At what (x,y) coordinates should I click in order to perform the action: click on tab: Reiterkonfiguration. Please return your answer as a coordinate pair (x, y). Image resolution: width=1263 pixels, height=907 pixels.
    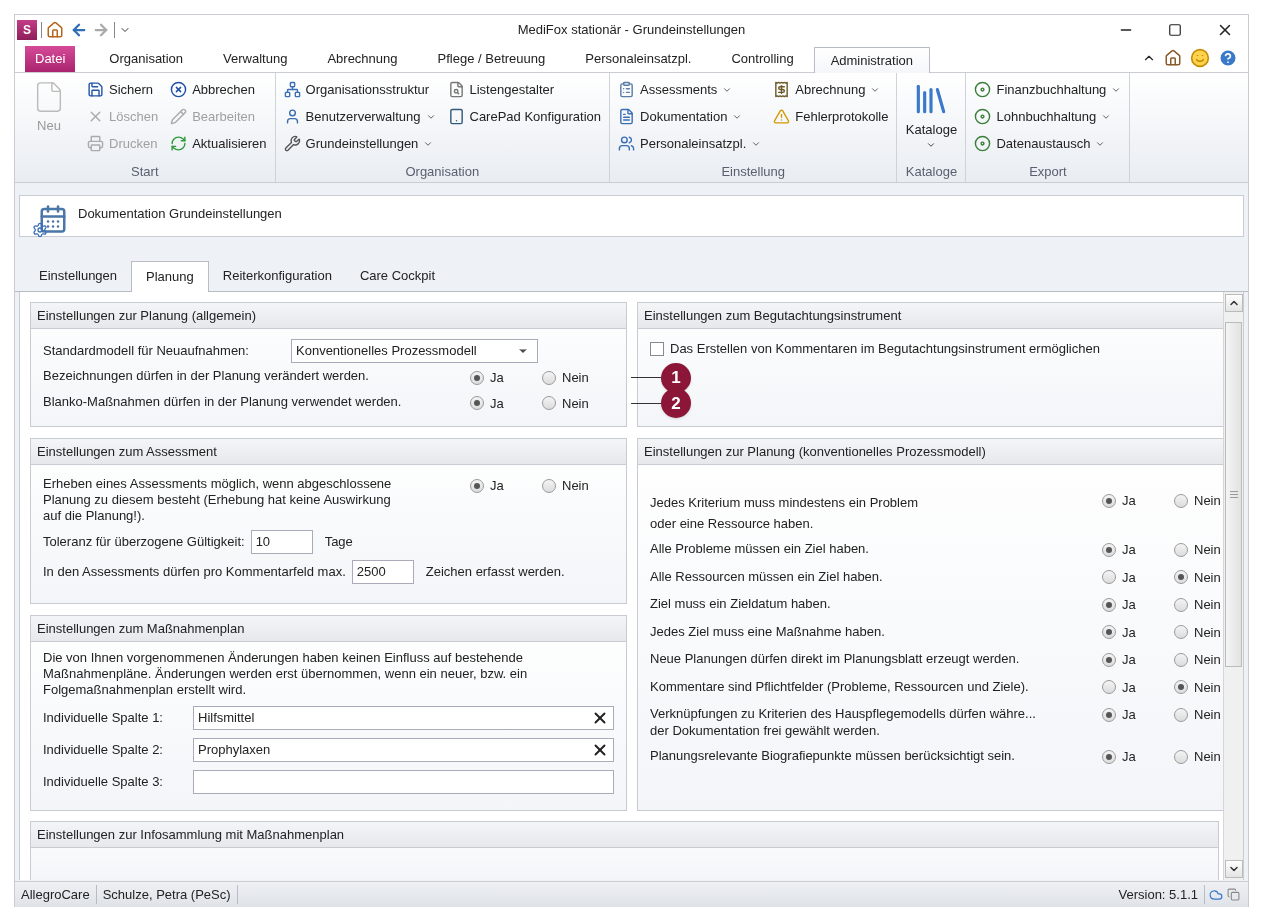
    Looking at the image, I should click on (277, 276).